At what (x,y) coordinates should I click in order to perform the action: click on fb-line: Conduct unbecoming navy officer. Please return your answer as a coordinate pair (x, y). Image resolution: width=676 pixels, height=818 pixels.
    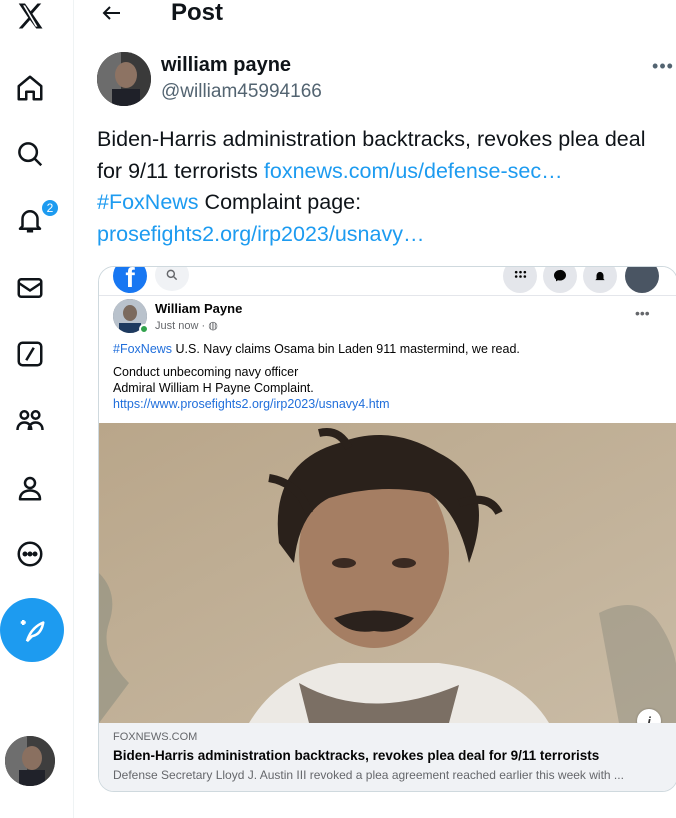
    Looking at the image, I should click on (206, 372).